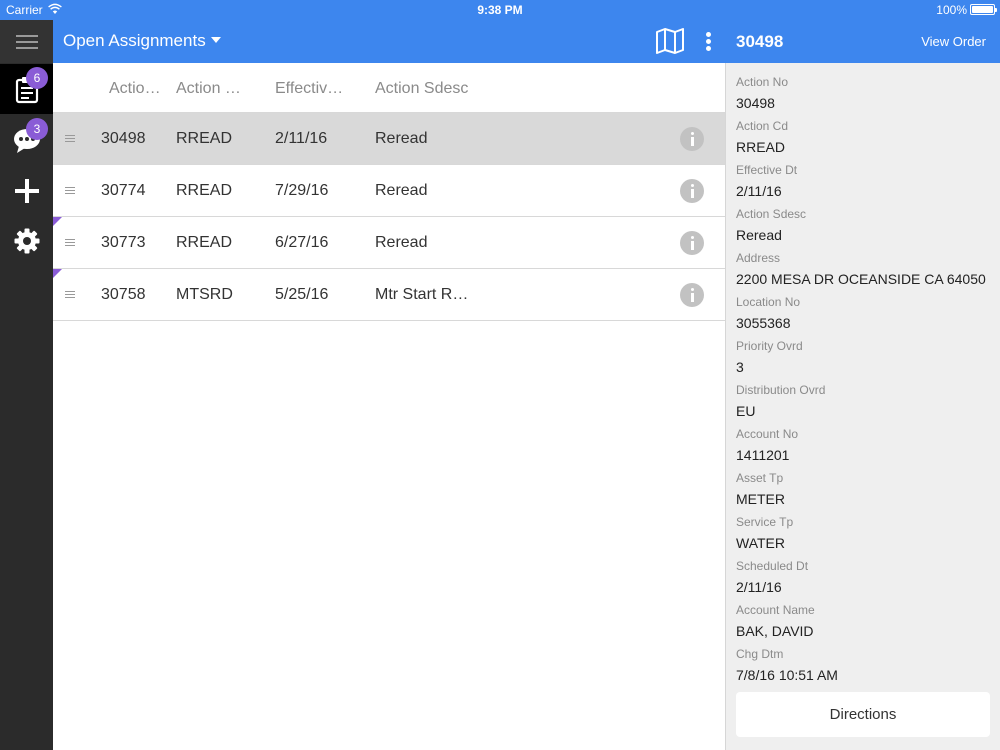  I want to click on detail-field-effective-dt: Effective Dt 2/11/16, so click(766, 181).